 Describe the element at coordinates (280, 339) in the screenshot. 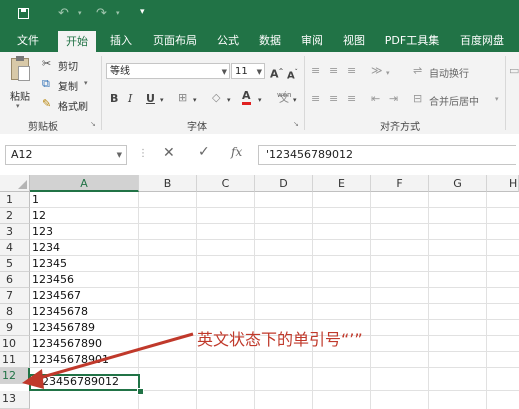

I see `annotation-text: 英文状态下的单引号“’”` at that location.